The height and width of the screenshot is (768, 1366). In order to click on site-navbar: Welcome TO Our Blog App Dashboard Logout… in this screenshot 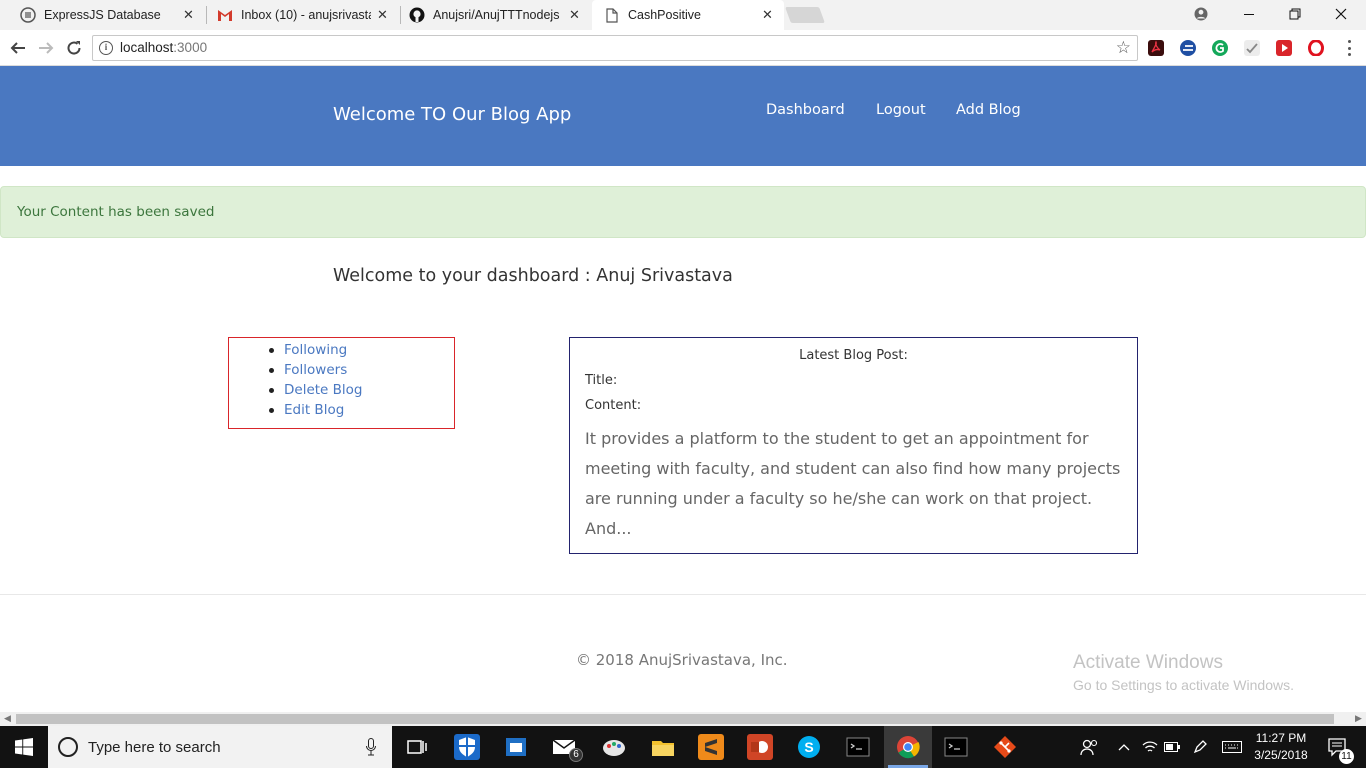, I will do `click(683, 116)`.